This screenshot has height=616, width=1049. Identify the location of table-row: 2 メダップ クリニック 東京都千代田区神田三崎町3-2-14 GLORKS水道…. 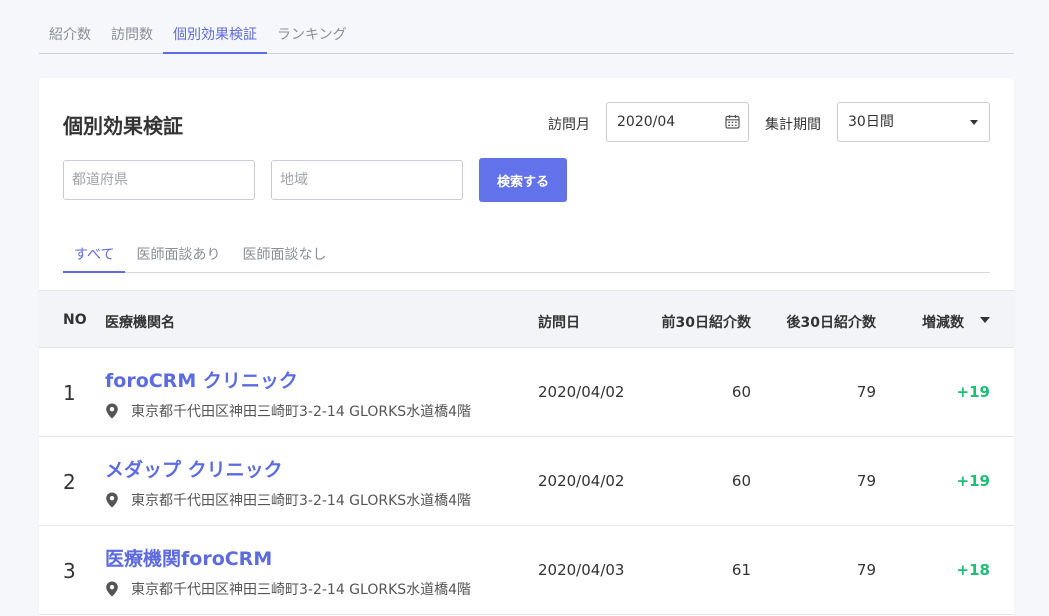
(526, 481).